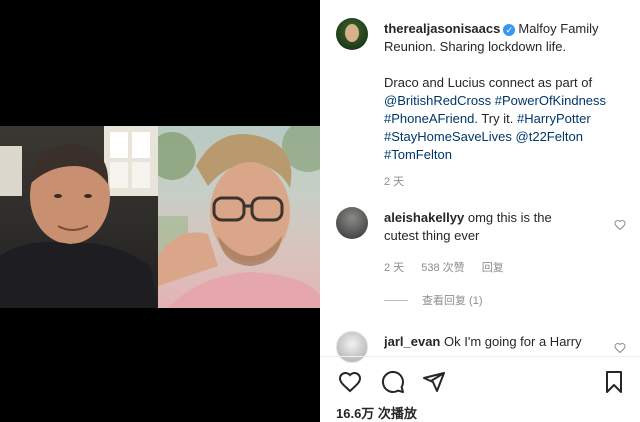 This screenshot has width=640, height=422. I want to click on hashtag-tomfelton: #TomFelton, so click(418, 154).